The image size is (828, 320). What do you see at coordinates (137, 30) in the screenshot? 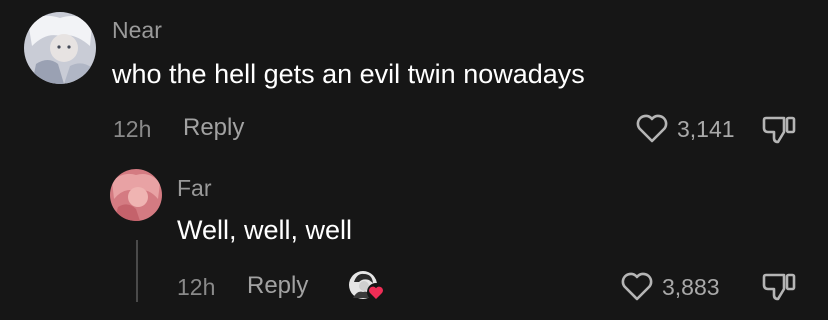
I see `comment-username: Near` at bounding box center [137, 30].